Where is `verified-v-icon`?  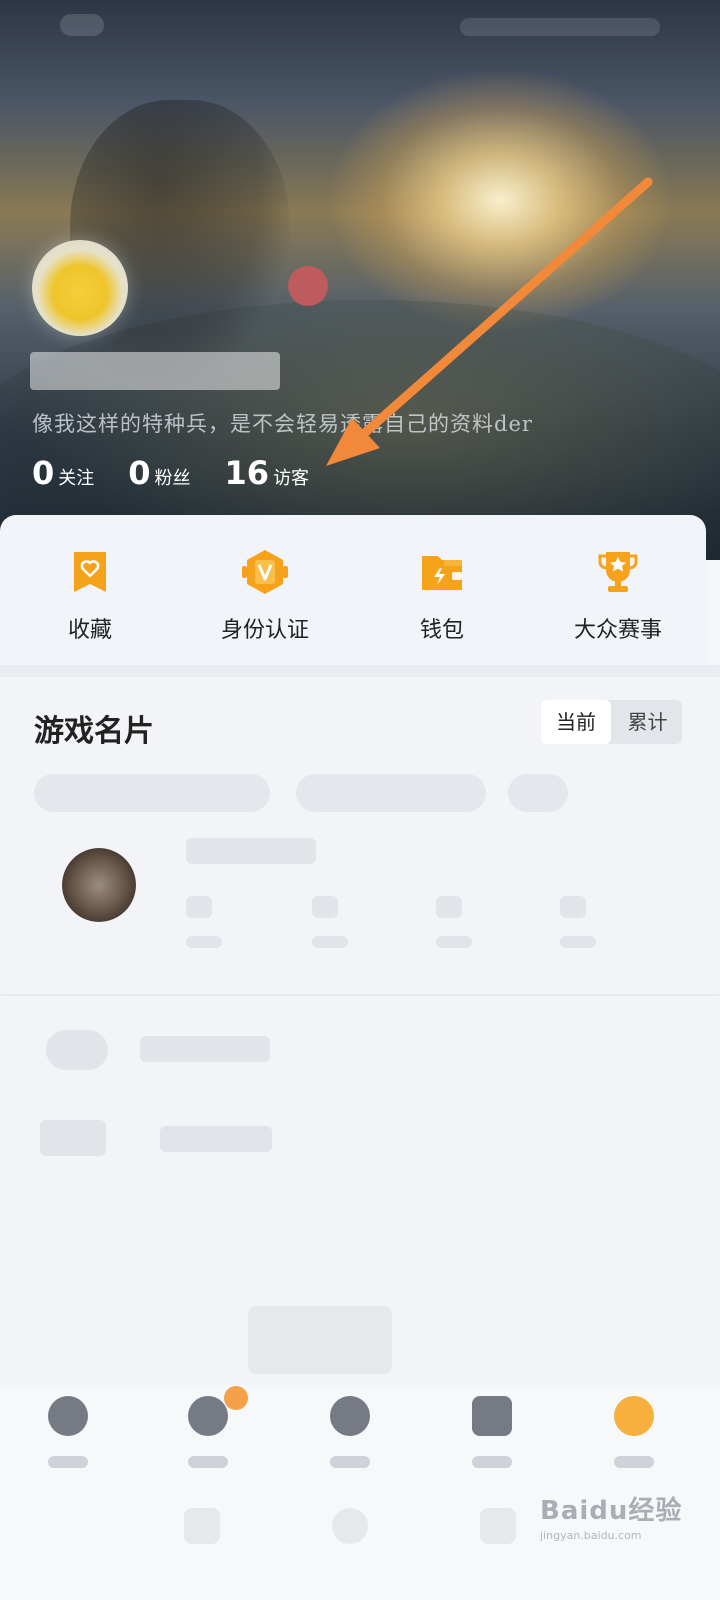 verified-v-icon is located at coordinates (265, 572).